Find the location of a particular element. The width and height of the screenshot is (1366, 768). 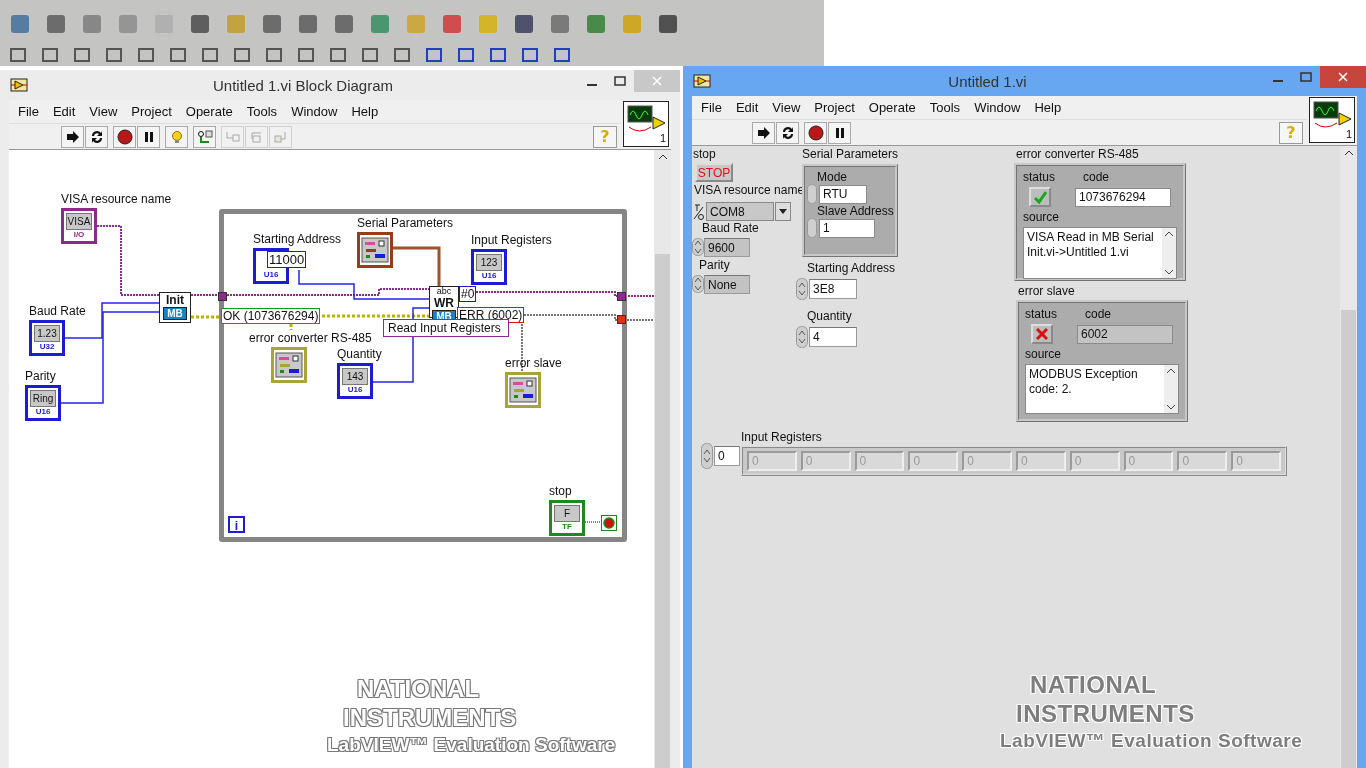

retain-wire-values-button is located at coordinates (204, 136).